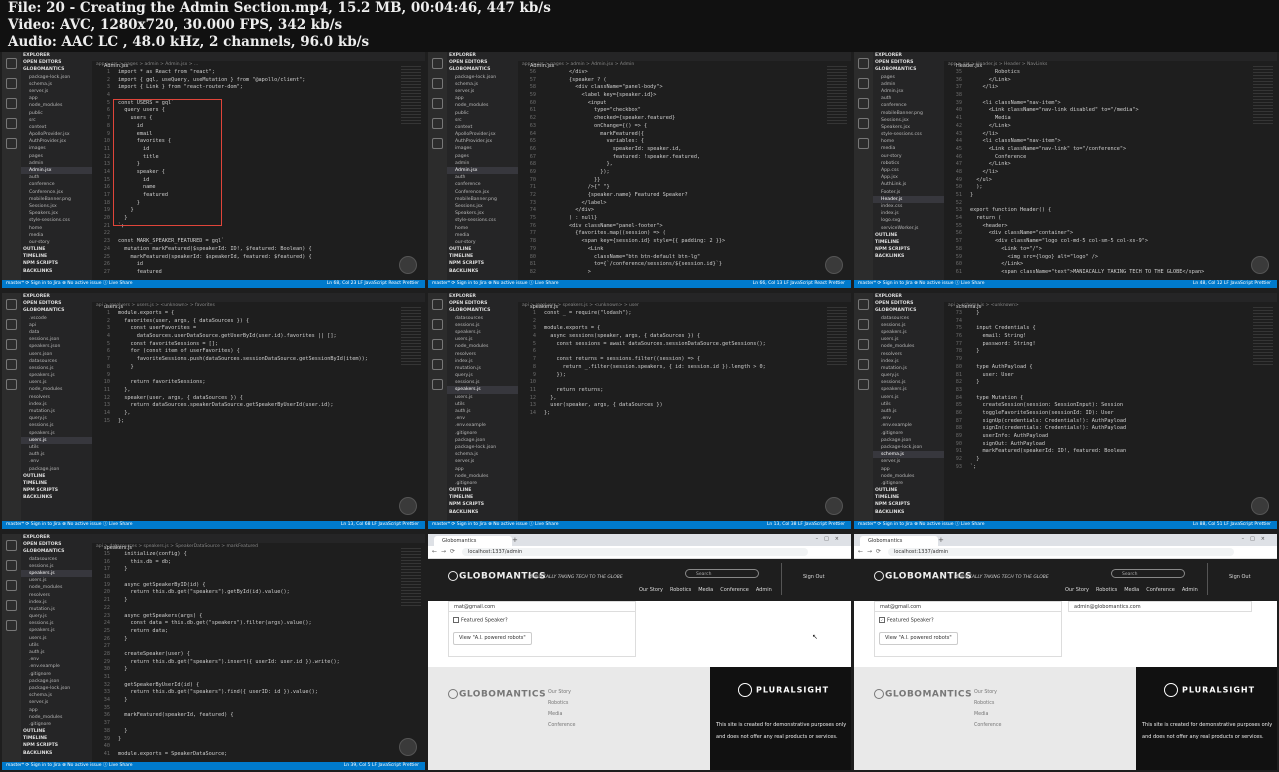 This screenshot has width=1279, height=772. Describe the element at coordinates (482, 220) in the screenshot. I see `explorer-item: style-sessions.css` at that location.